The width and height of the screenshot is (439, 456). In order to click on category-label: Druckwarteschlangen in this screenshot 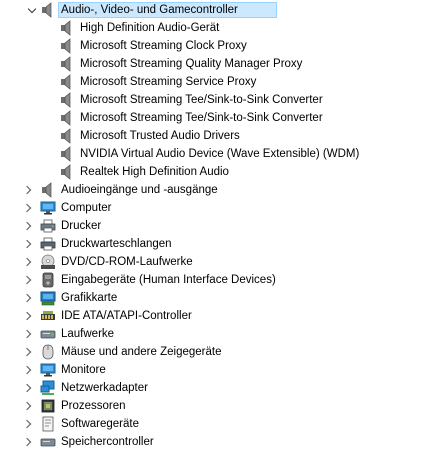, I will do `click(116, 244)`.